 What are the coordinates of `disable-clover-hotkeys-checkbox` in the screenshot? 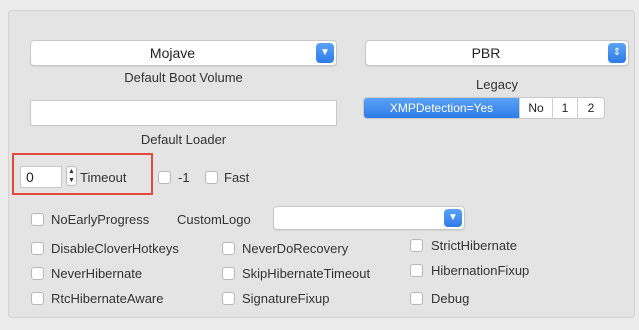 It's located at (37, 248).